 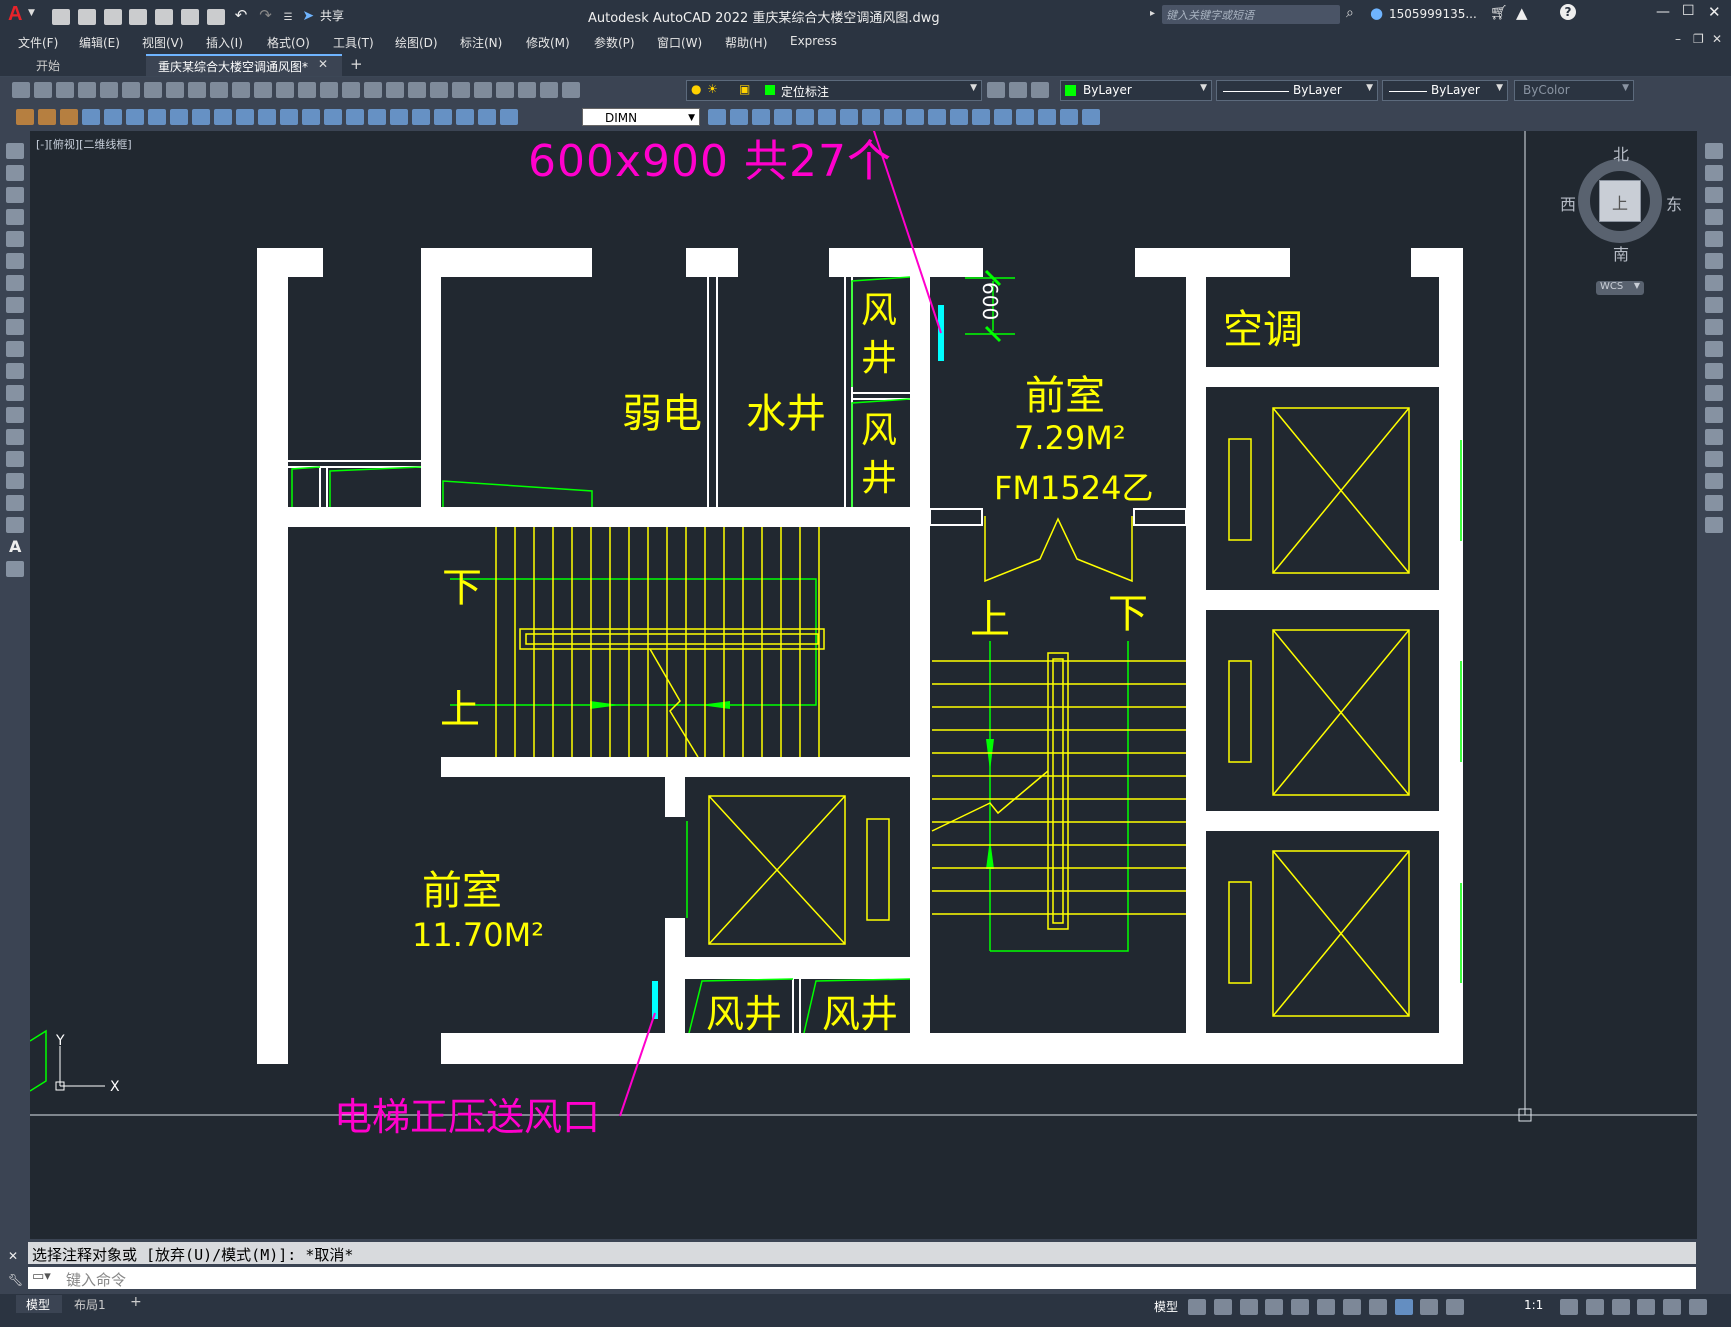 I want to click on stair-2-down: 下, so click(x=1128, y=610).